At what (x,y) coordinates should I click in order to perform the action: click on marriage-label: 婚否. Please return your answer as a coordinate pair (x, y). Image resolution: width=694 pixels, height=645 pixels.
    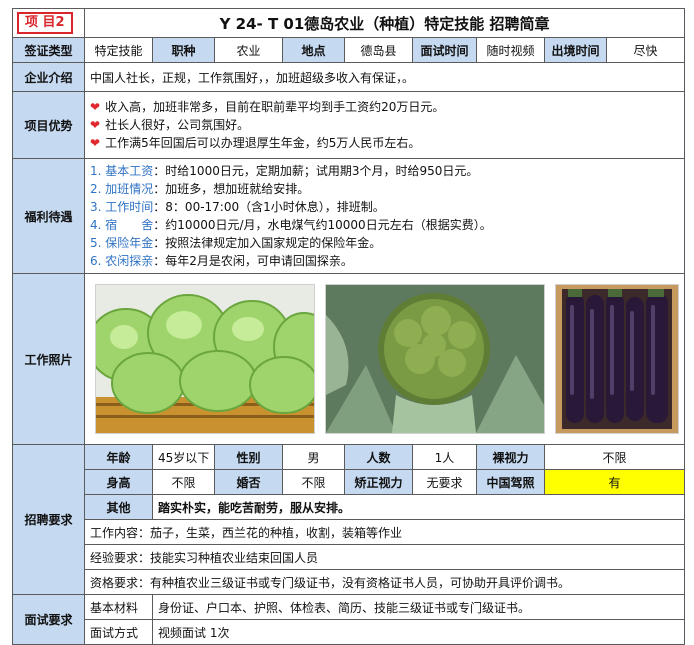
    Looking at the image, I should click on (248, 482).